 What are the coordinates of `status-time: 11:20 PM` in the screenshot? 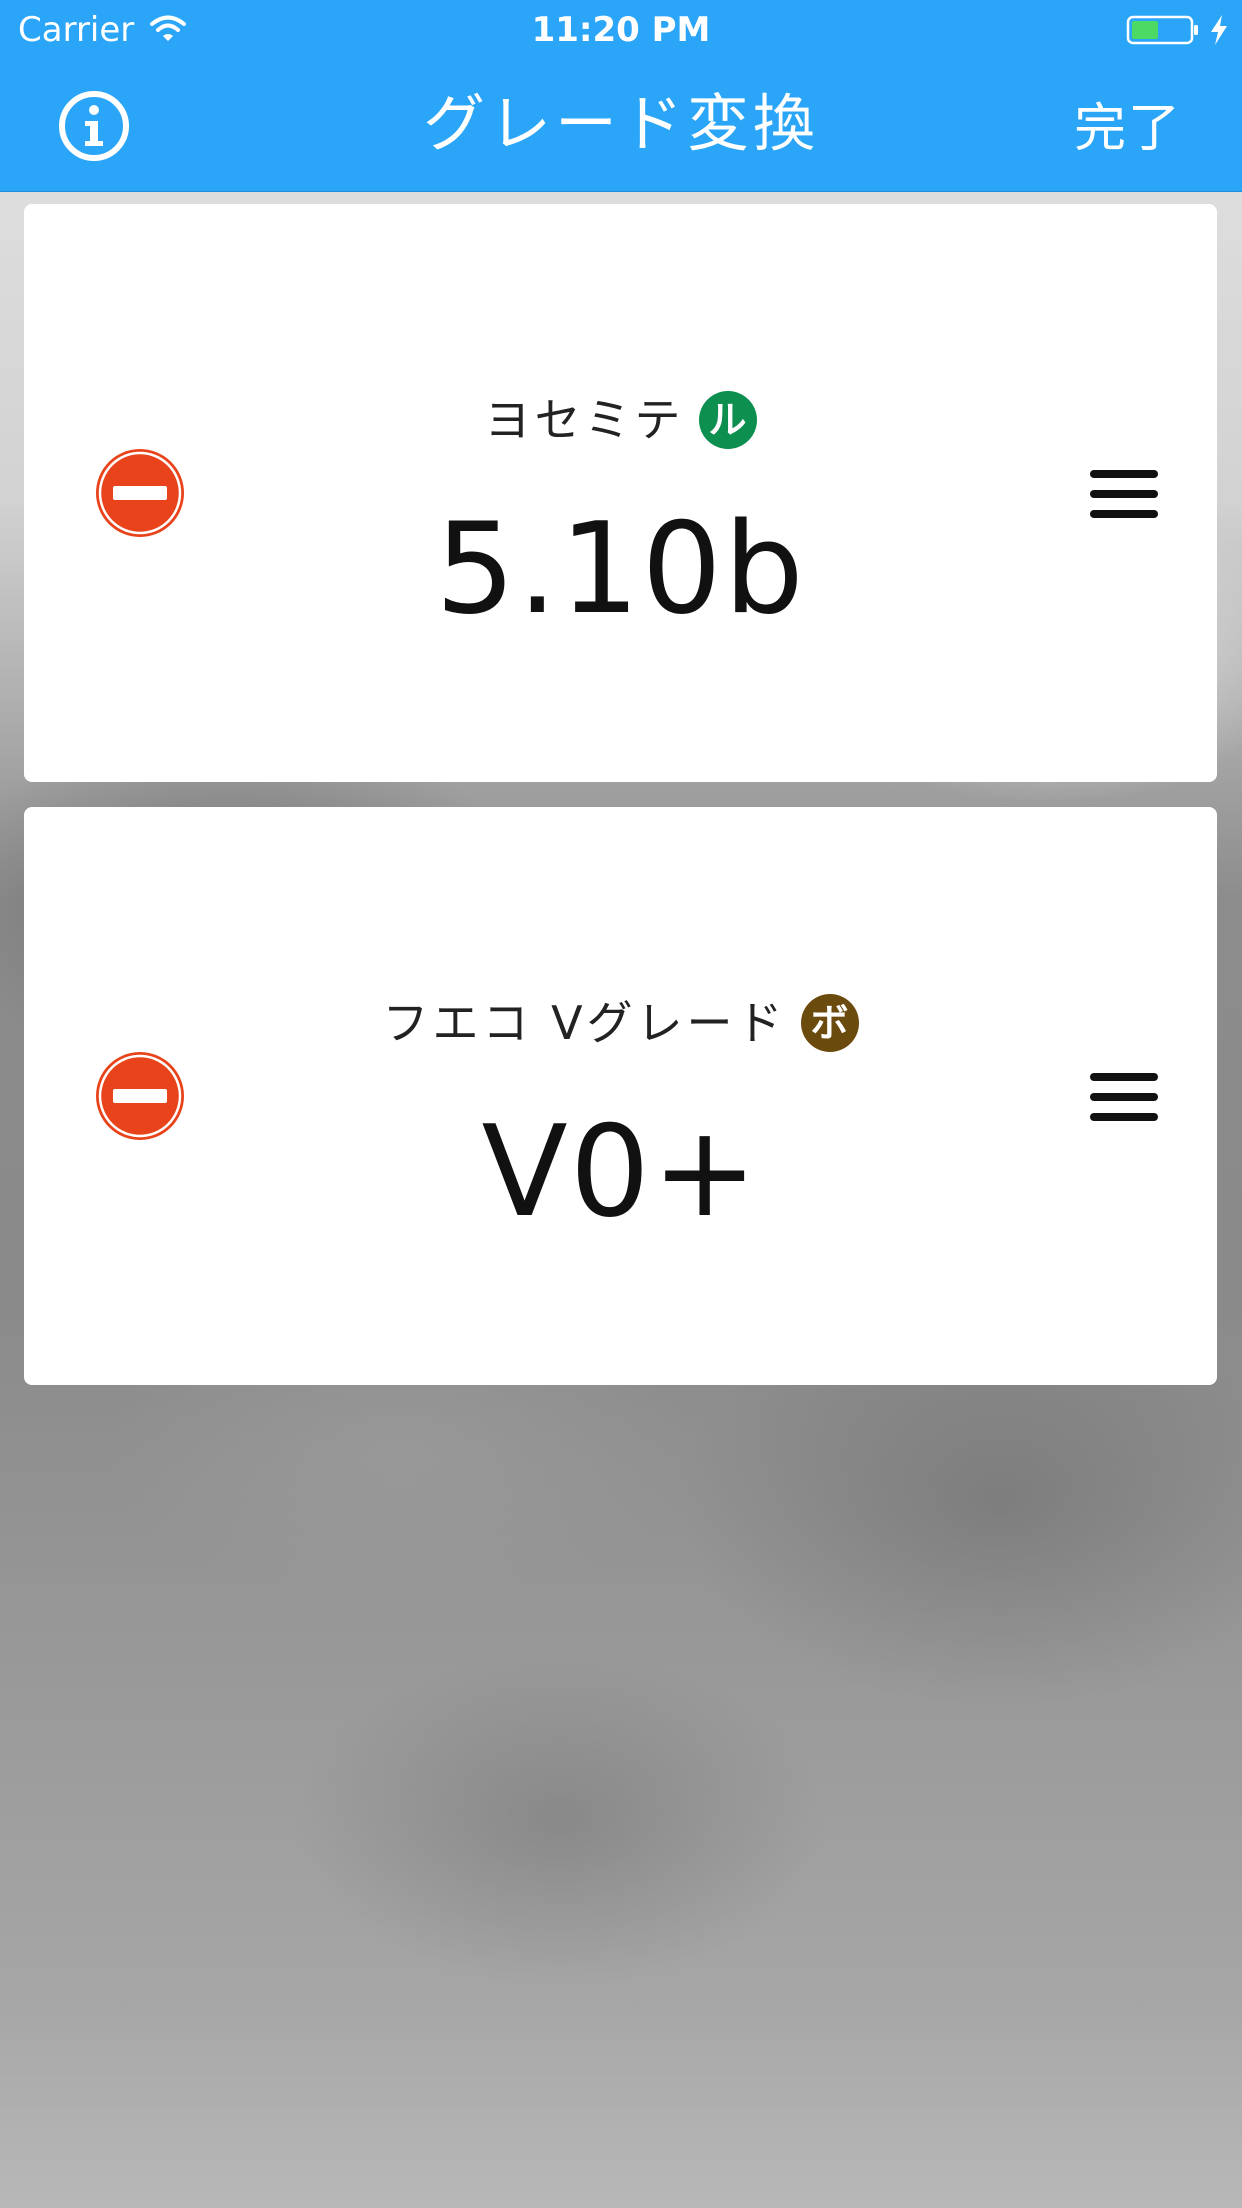 It's located at (621, 30).